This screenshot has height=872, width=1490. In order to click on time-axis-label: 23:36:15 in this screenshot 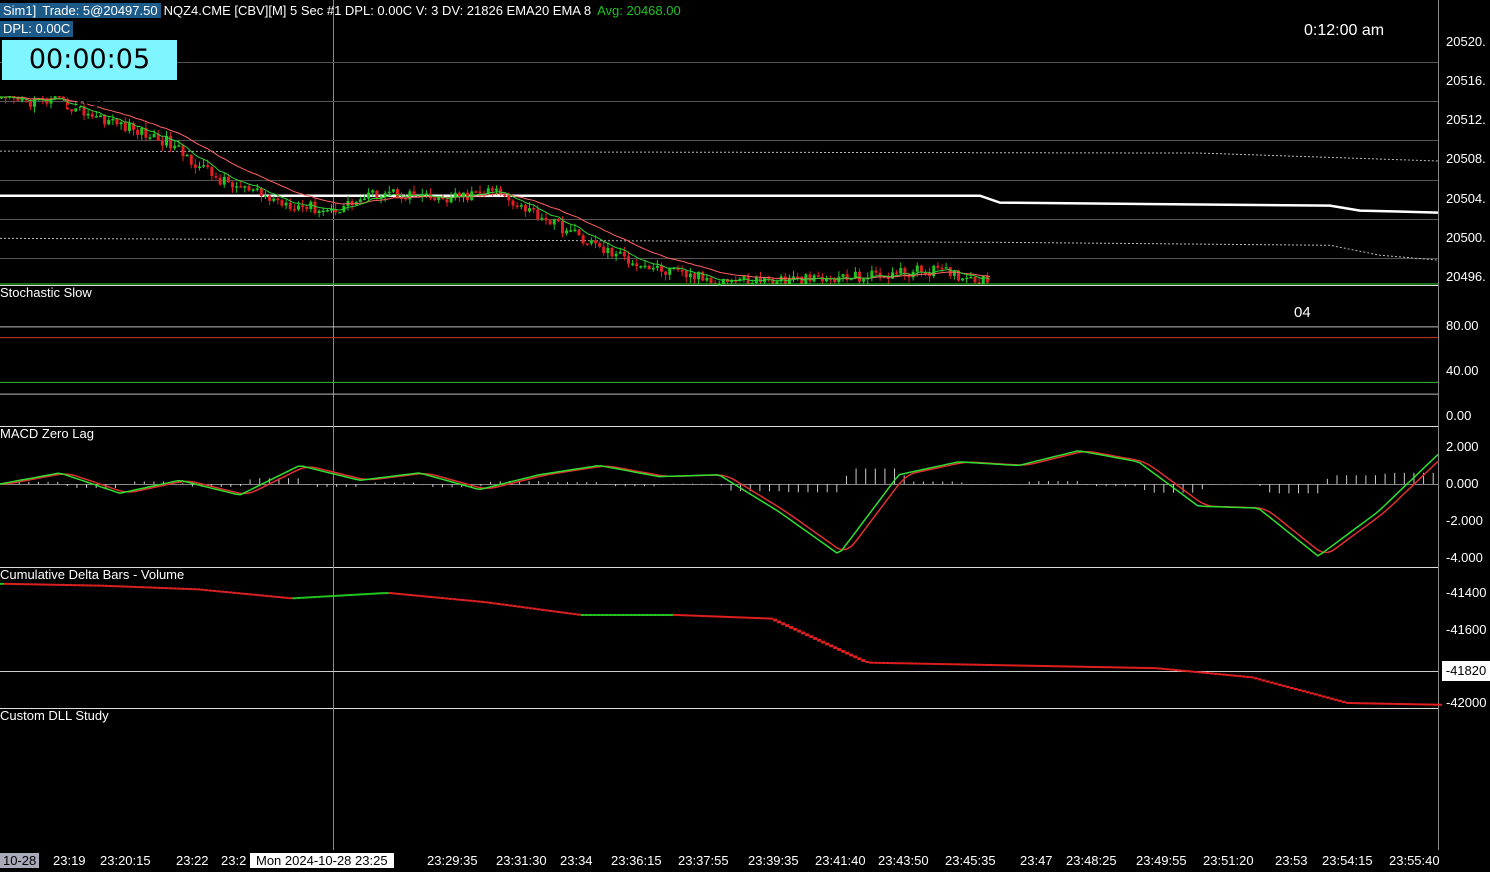, I will do `click(636, 860)`.